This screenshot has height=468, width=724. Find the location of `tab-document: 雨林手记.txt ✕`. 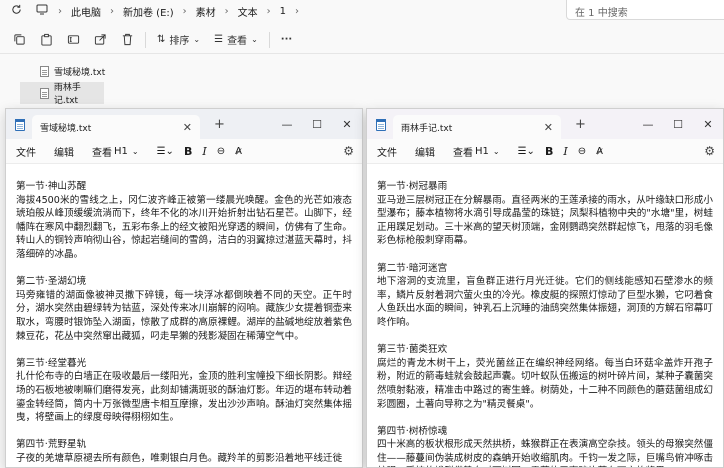

tab-document: 雨林手记.txt ✕ is located at coordinates (477, 127).